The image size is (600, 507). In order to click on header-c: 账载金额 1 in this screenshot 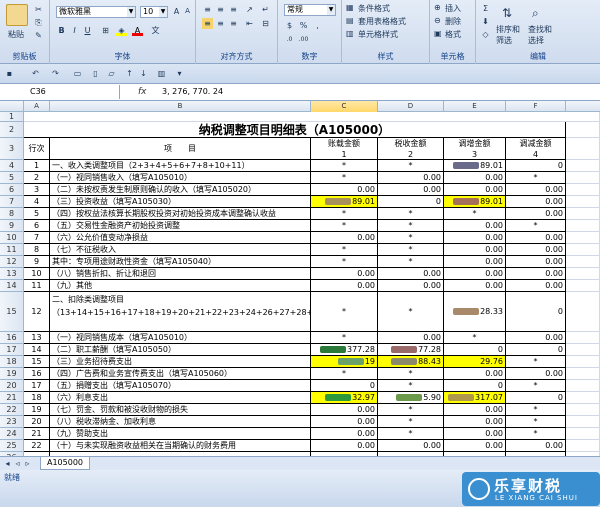, I will do `click(344, 149)`.